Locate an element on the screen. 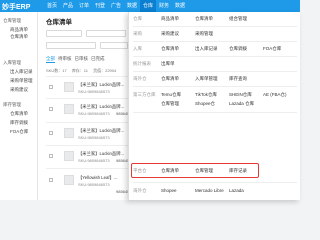 This screenshot has height=240, width=320. top-nav-item: 刊登 is located at coordinates (100, 6).